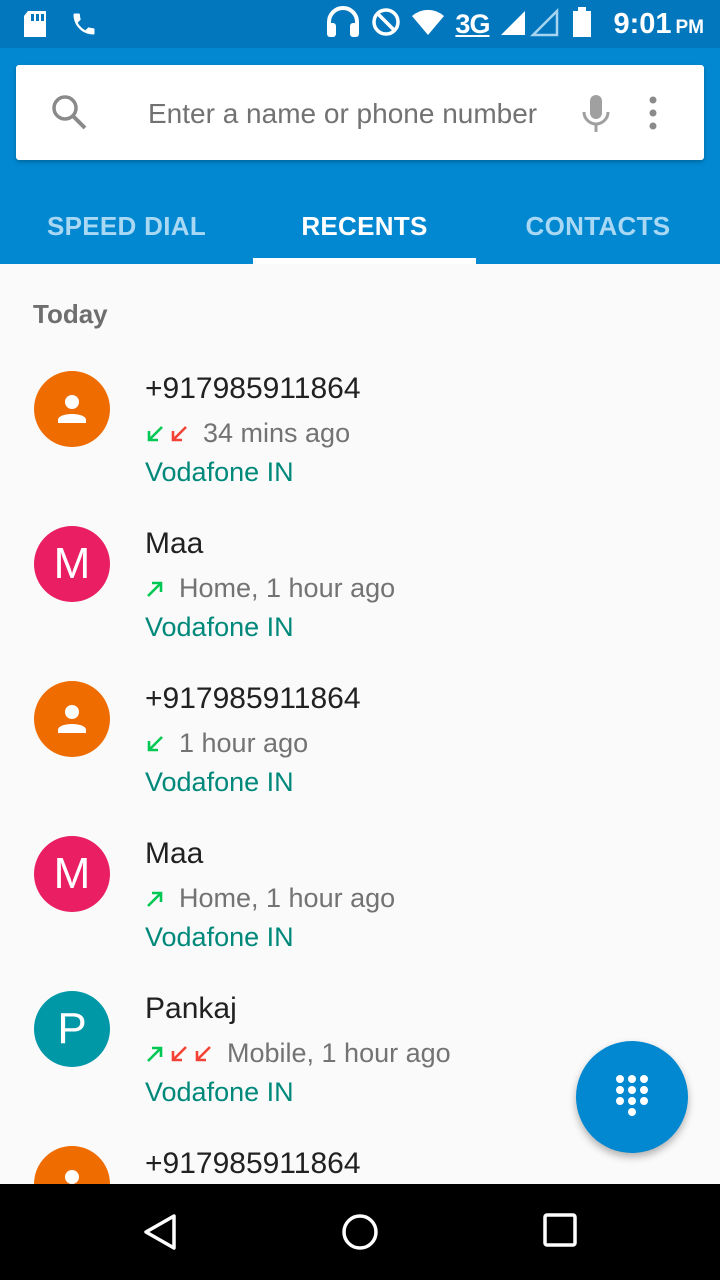 The width and height of the screenshot is (720, 1280). I want to click on tab-indicator, so click(364, 261).